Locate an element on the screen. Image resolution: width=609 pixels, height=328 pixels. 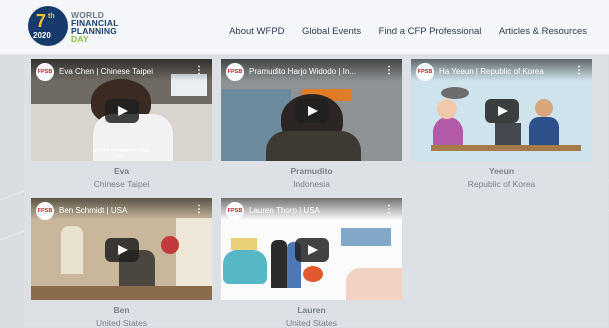
video-thumbnail: FPSB Pramudito Harjo Widodo | In... ⋮ is located at coordinates (311, 110).